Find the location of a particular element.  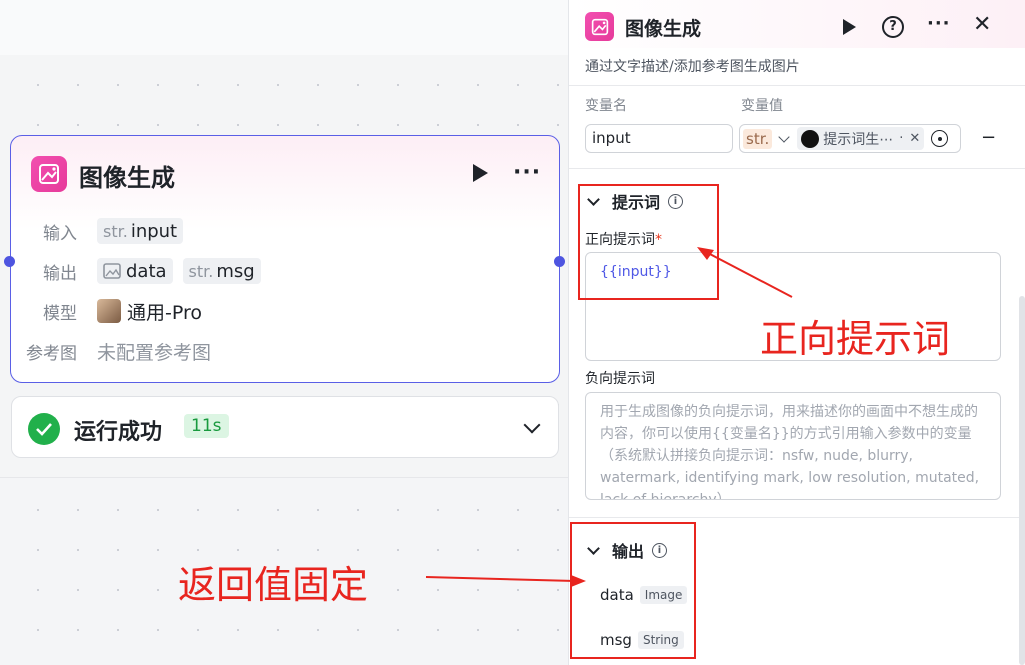

panel-scrollbar is located at coordinates (1022, 480).